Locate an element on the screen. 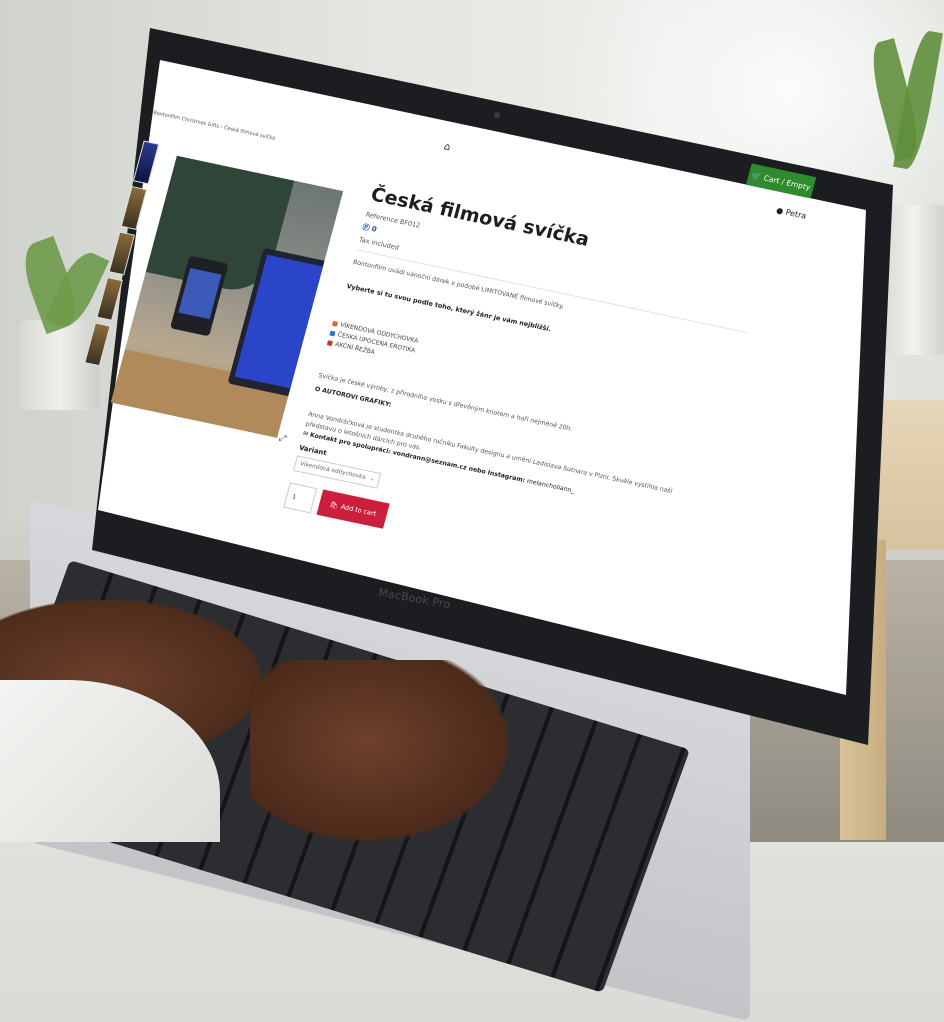 This screenshot has width=944, height=1022. user-icon: ● is located at coordinates (780, 210).